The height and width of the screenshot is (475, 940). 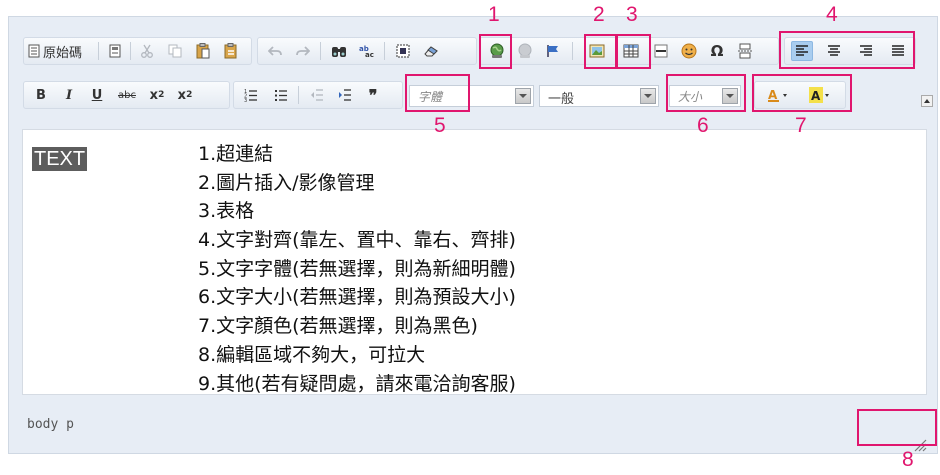 What do you see at coordinates (236, 154) in the screenshot?
I see `list-item: 1.超連結` at bounding box center [236, 154].